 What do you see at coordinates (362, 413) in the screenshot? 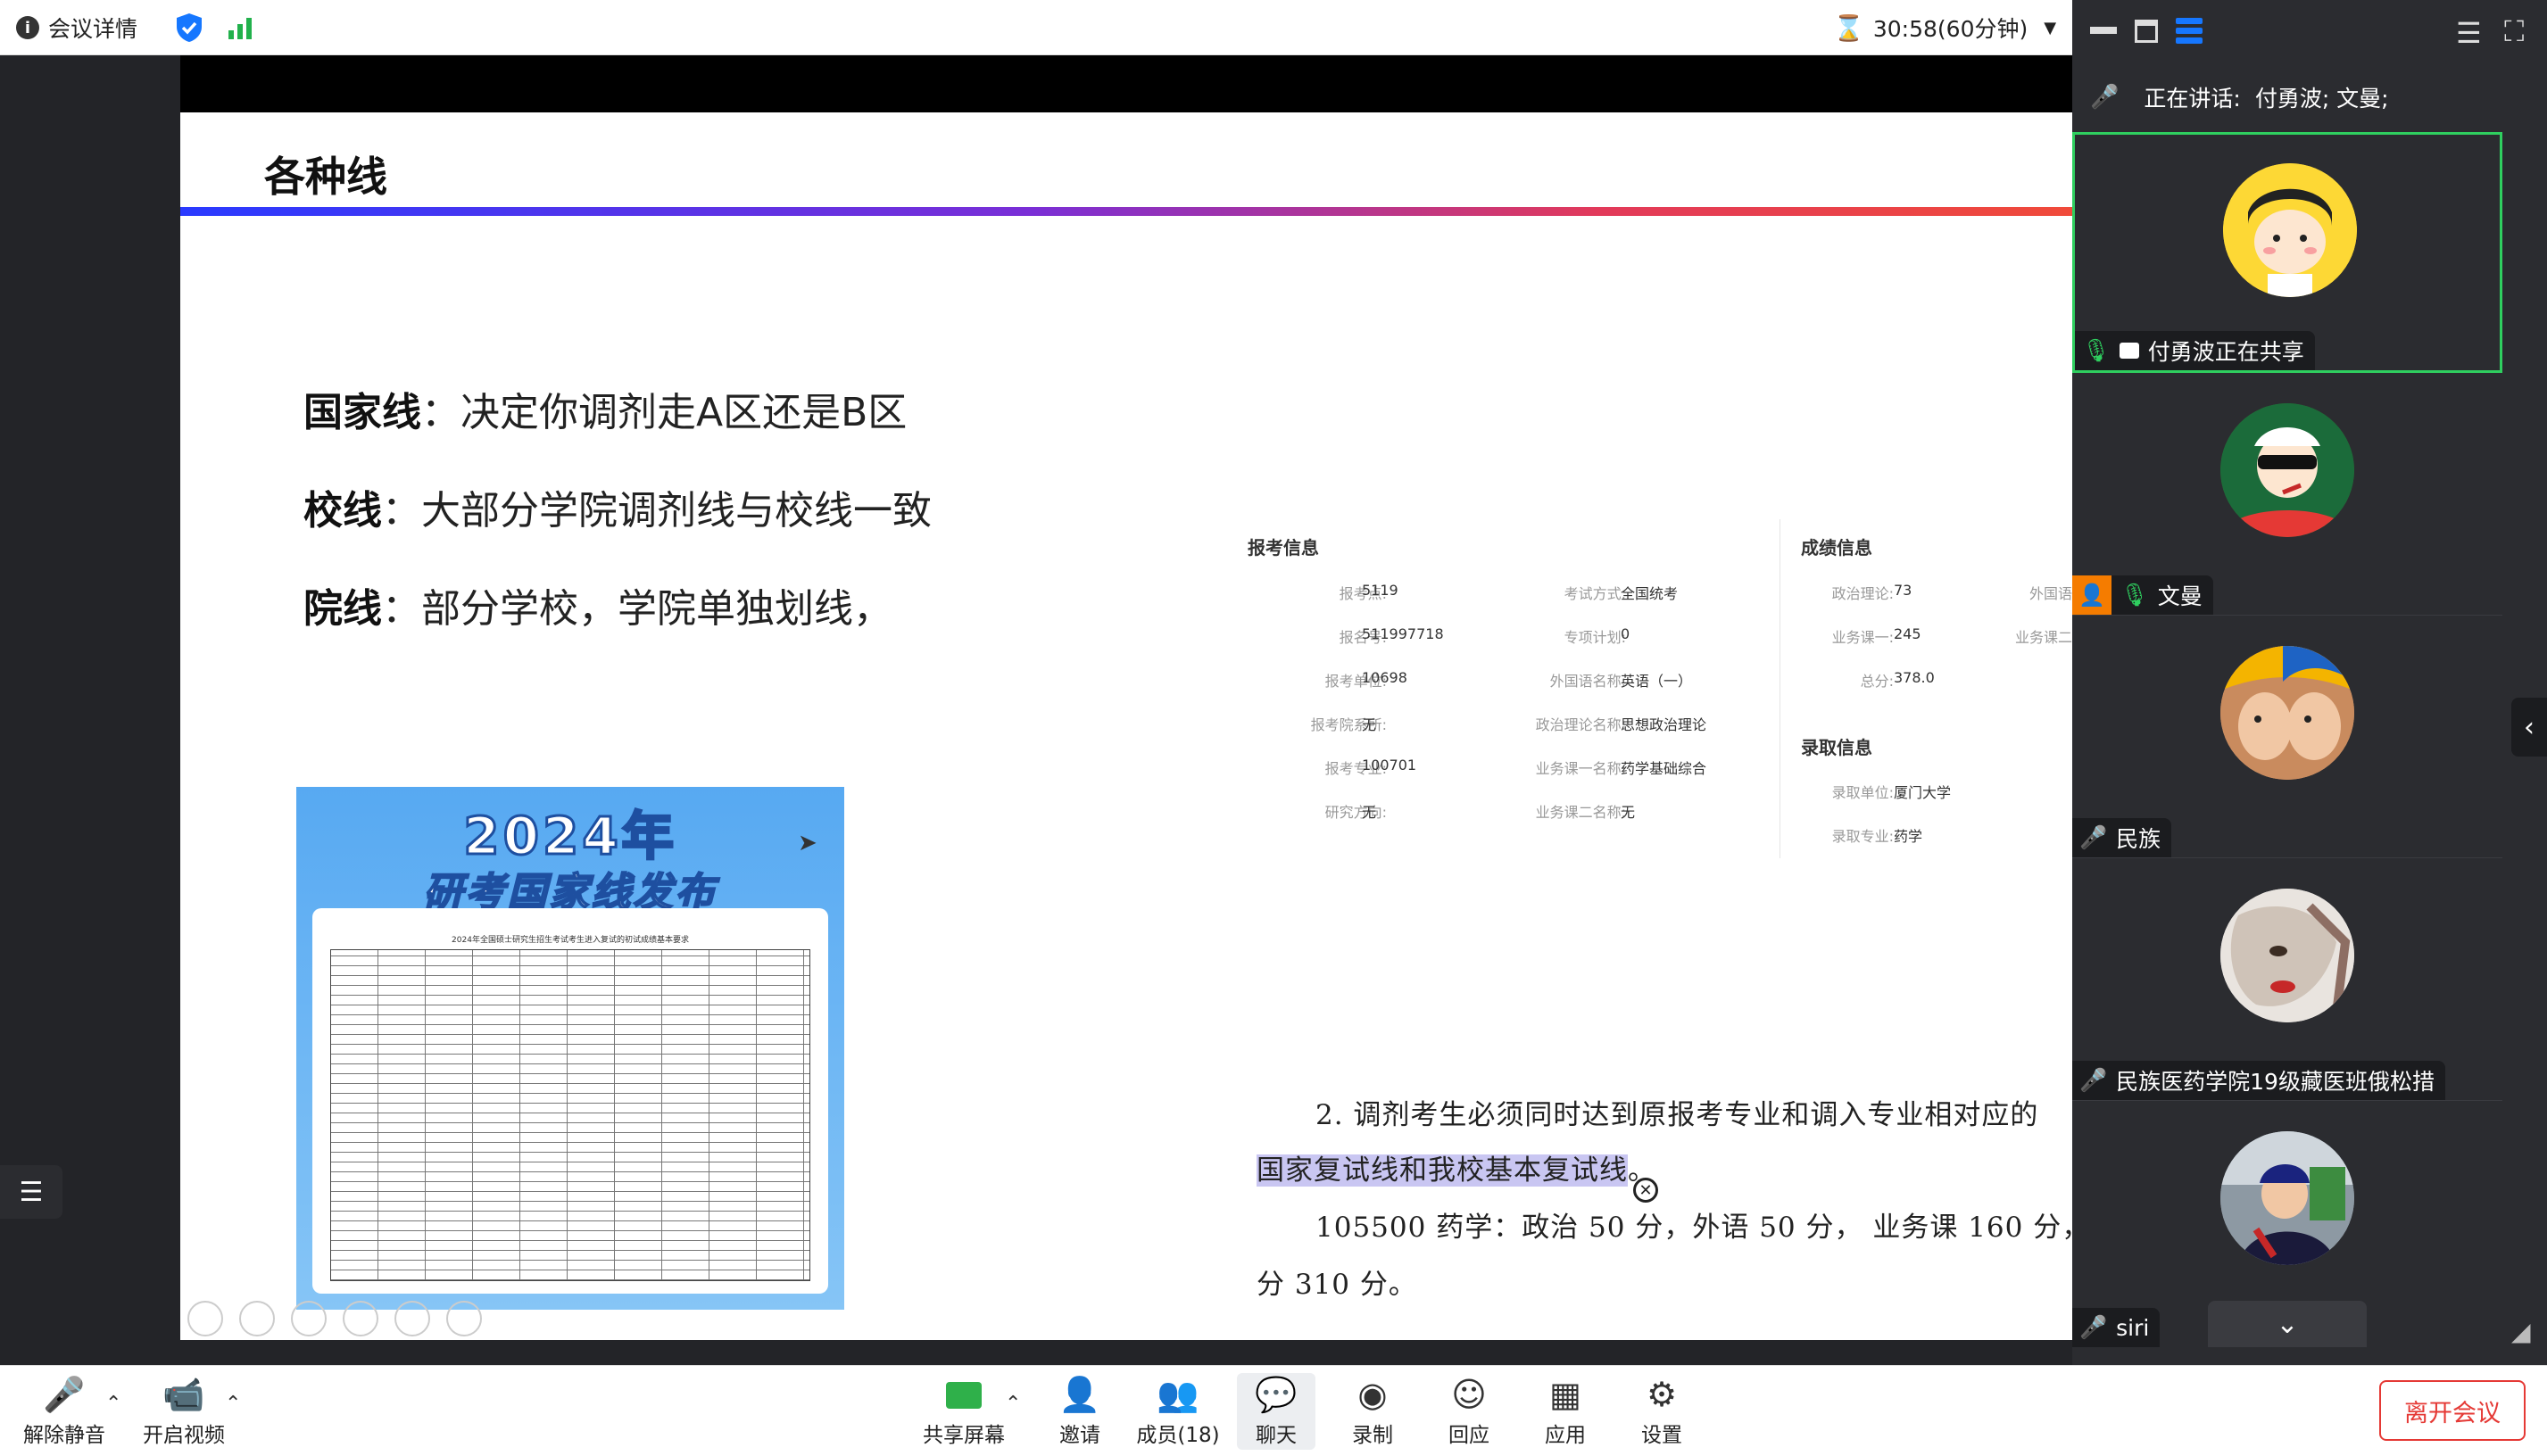
I see `line-term: 国家线` at bounding box center [362, 413].